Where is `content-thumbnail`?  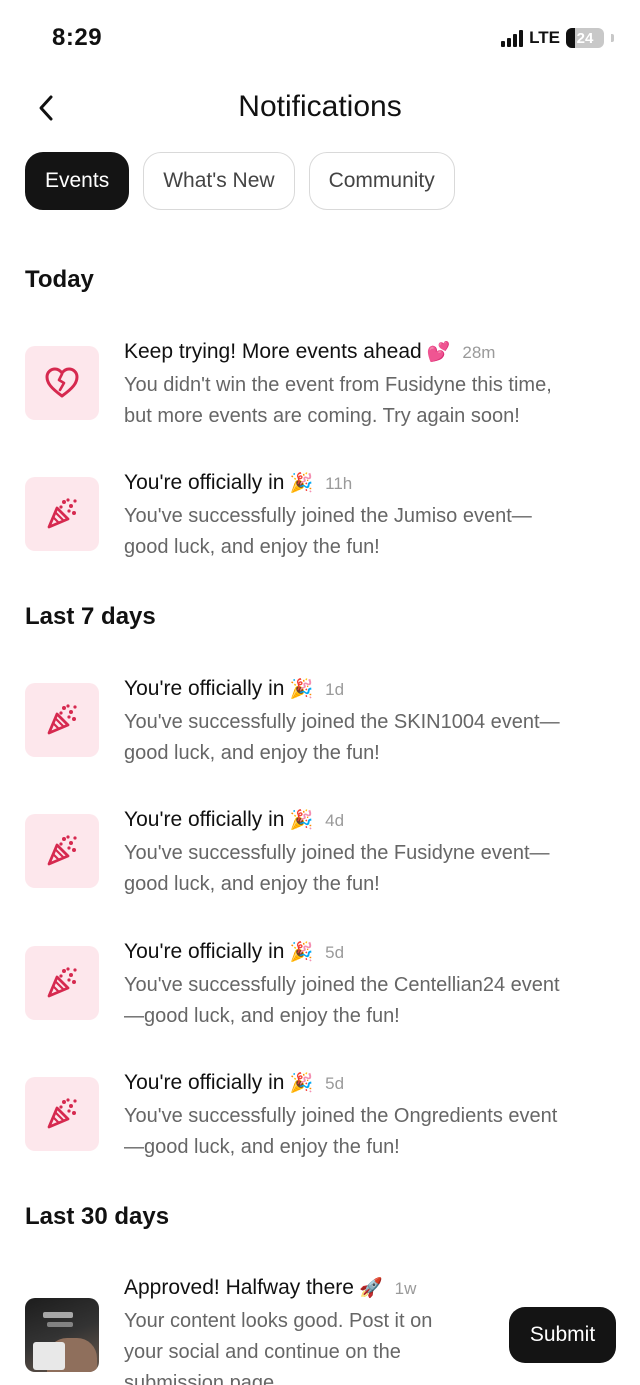
content-thumbnail is located at coordinates (62, 1335).